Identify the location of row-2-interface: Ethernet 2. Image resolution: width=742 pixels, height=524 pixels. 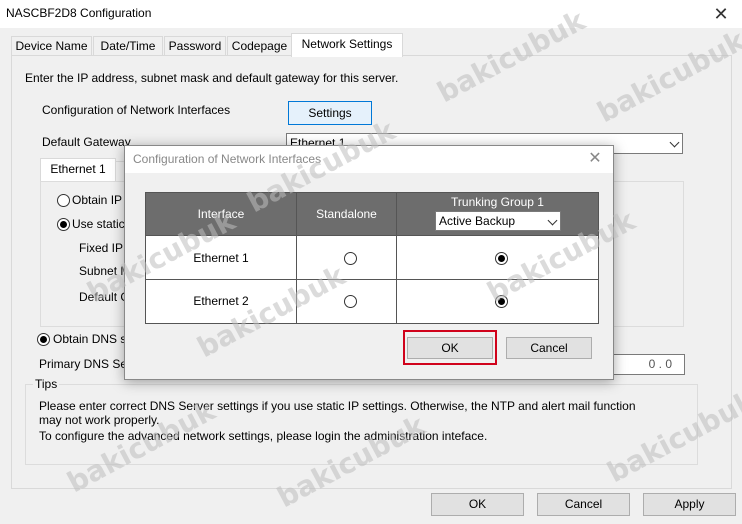
(221, 301).